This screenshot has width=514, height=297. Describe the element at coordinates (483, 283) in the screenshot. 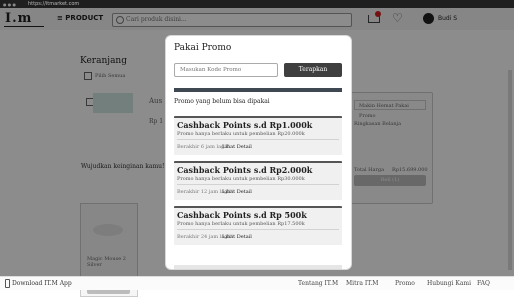

I see `footer-link-faq: FAQ` at that location.